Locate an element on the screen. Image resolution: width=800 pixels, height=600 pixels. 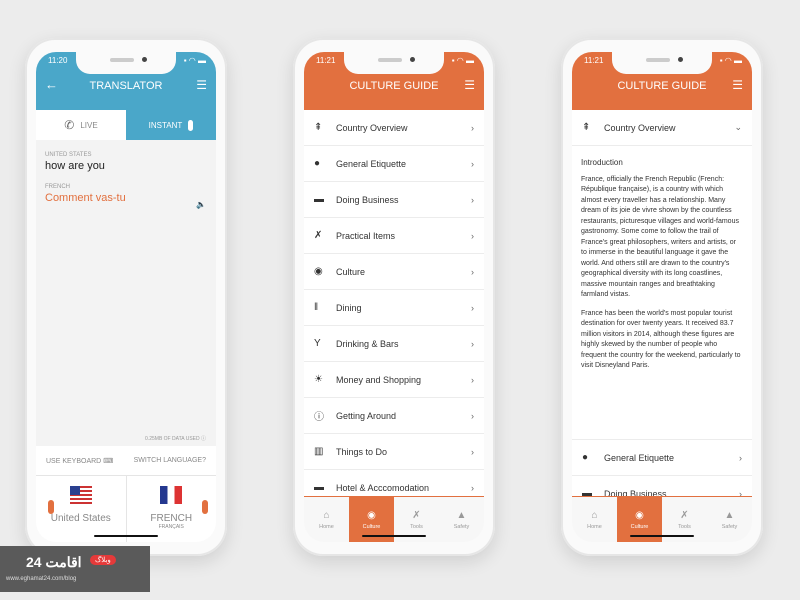
list-item: ✗ Practical Items › is located at coordinates (394, 236).